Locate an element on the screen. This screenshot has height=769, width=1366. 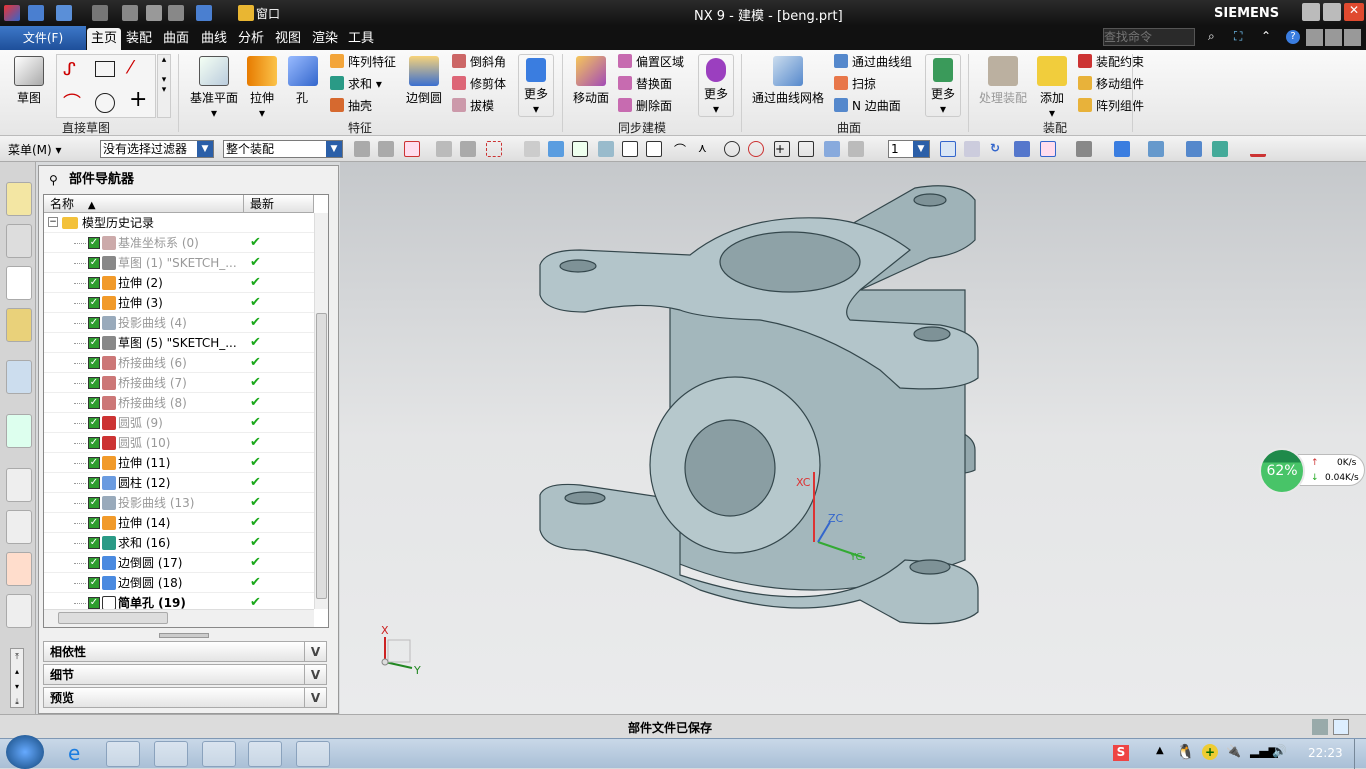
snap-grid-icon is located at coordinates (606, 149).